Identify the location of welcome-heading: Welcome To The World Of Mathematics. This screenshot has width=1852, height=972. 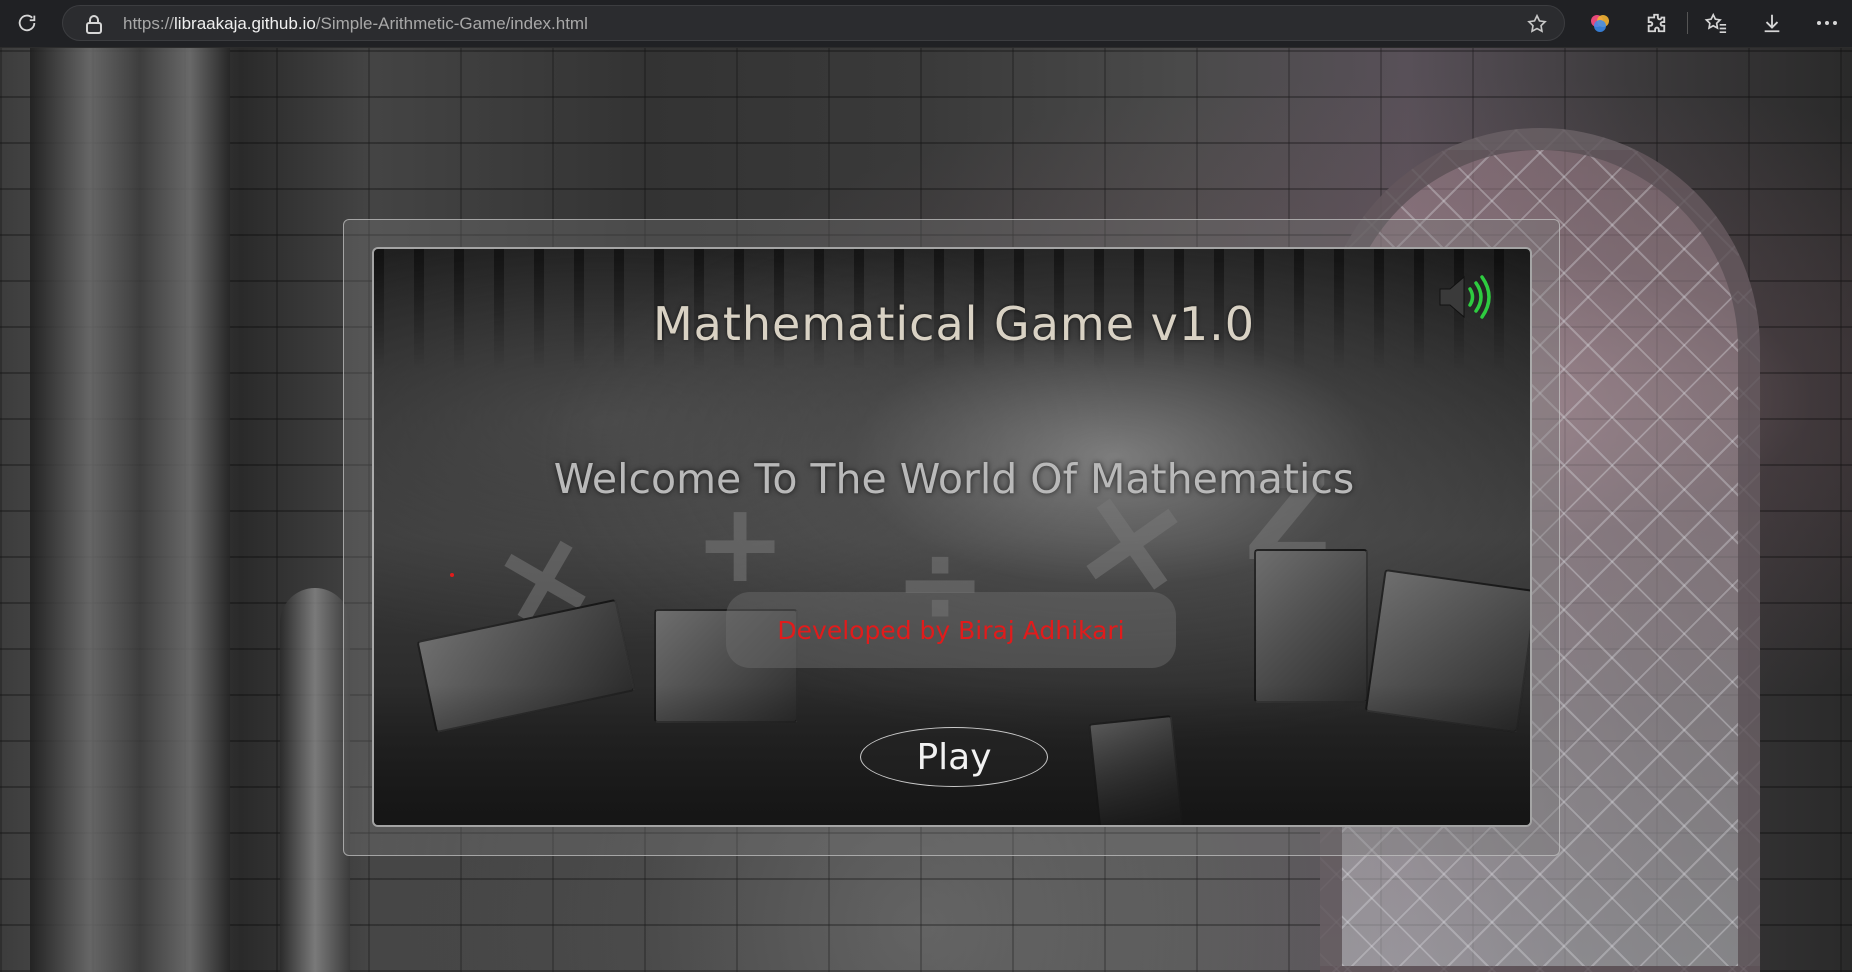
(954, 479).